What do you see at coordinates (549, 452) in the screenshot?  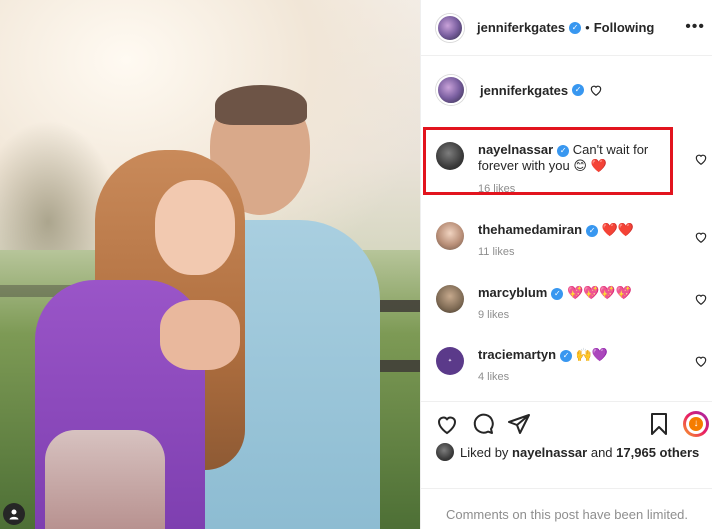 I see `liked-by-user: nayelnassar` at bounding box center [549, 452].